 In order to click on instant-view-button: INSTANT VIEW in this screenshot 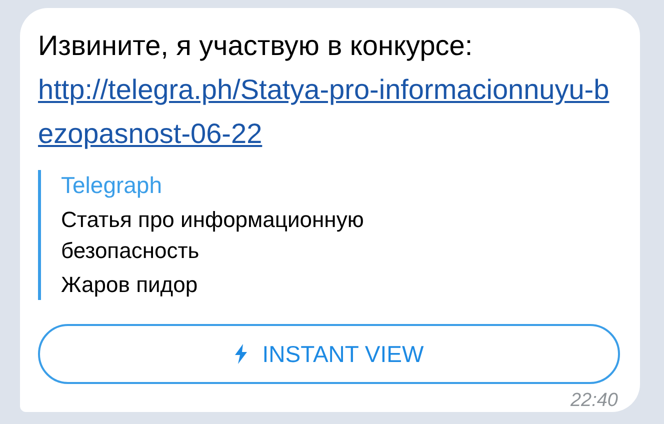, I will do `click(329, 354)`.